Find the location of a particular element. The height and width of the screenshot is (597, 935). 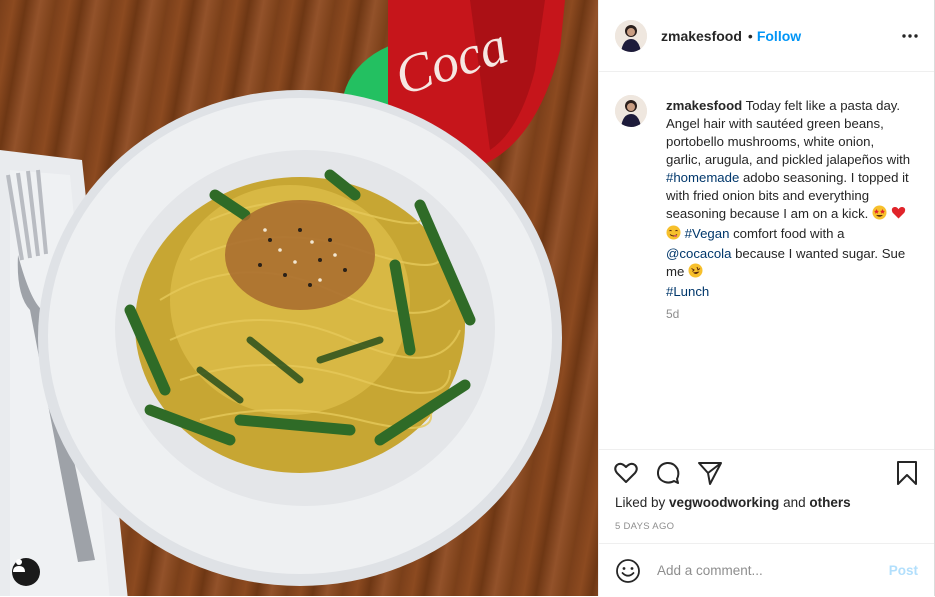

comment-button is located at coordinates (668, 473).